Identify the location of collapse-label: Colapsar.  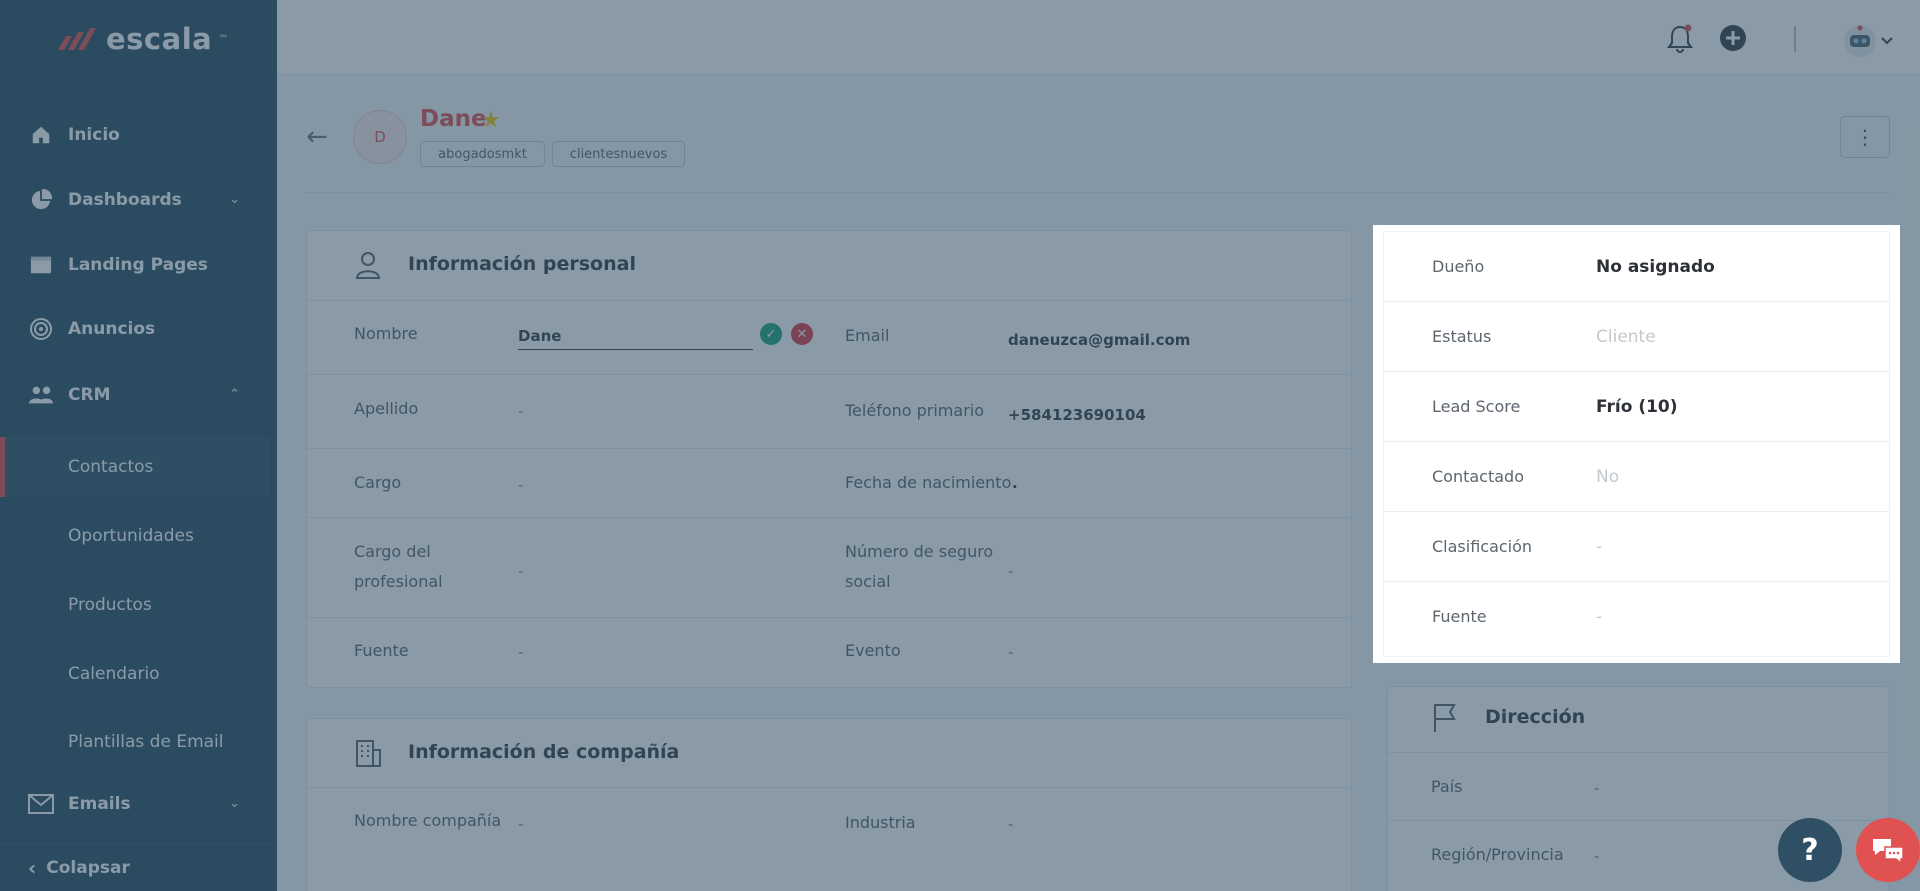
(88, 867).